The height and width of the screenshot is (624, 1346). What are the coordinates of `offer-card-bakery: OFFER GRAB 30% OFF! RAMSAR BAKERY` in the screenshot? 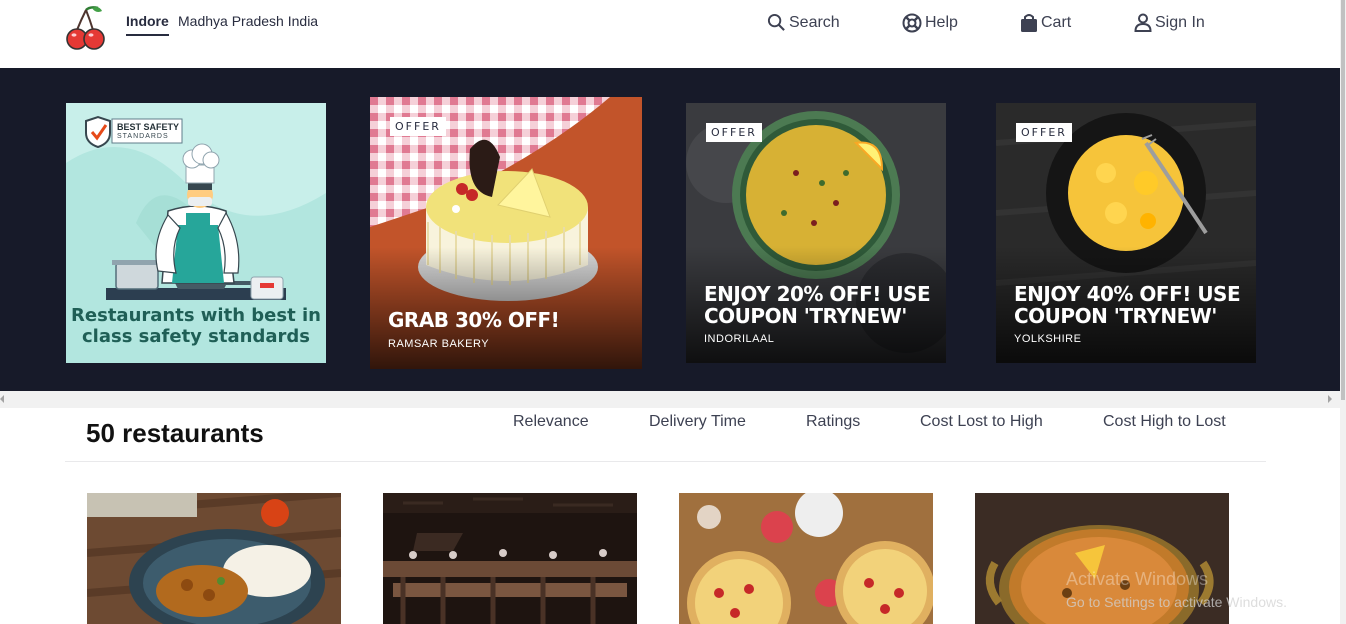 It's located at (506, 233).